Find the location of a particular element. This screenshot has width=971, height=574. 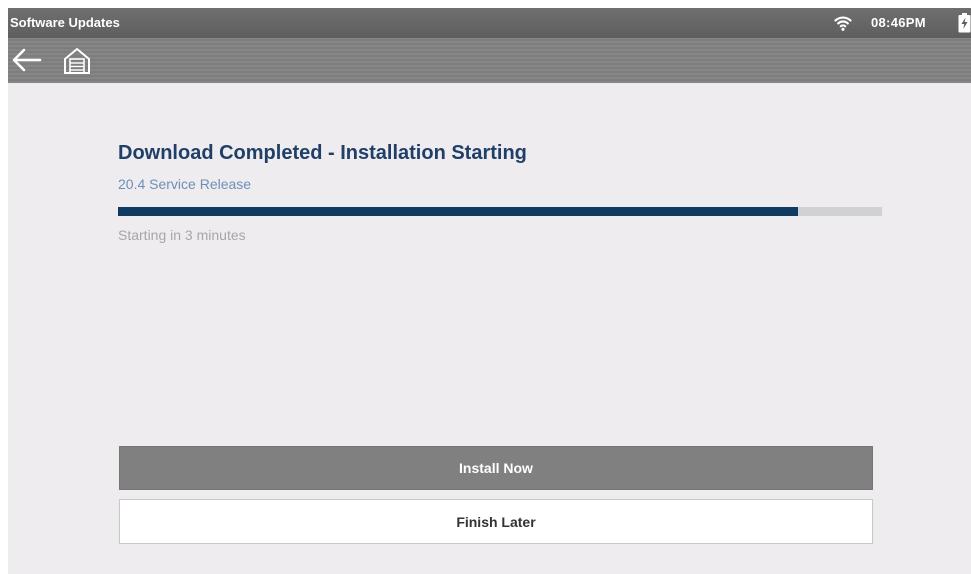

progress-caption: Starting in 3 minutes is located at coordinates (182, 235).